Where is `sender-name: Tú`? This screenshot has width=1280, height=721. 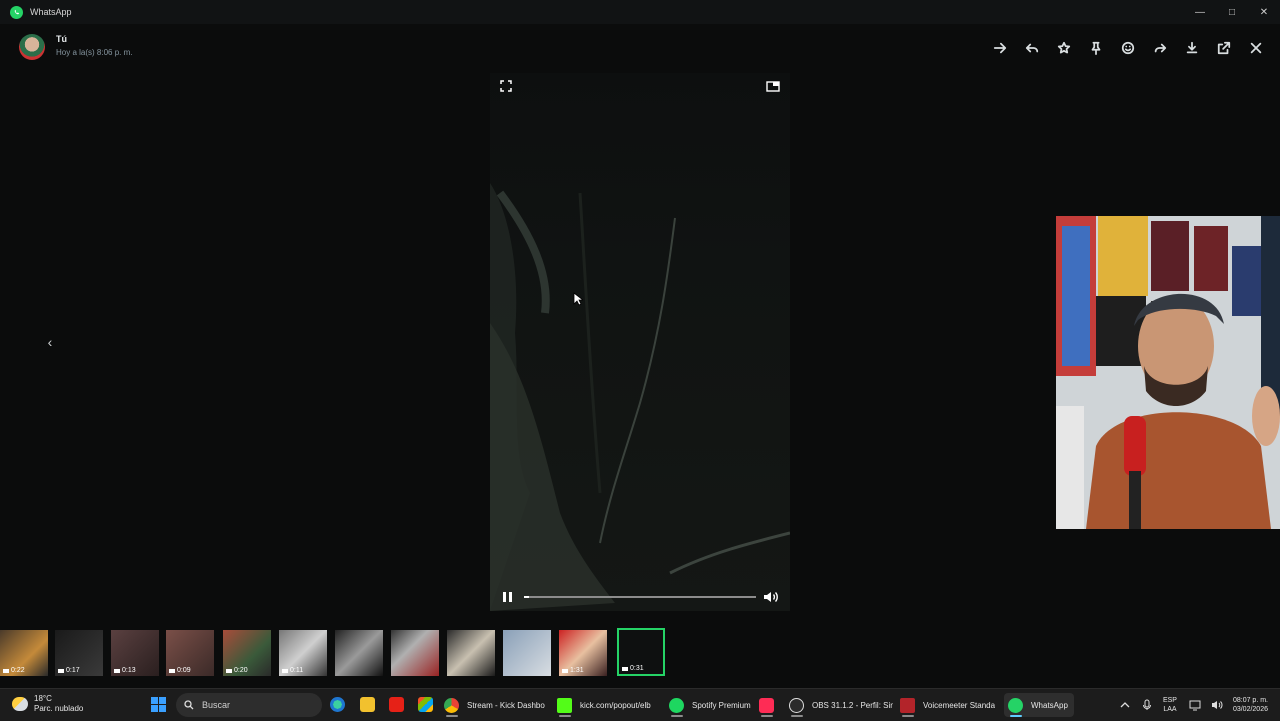
sender-name: Tú is located at coordinates (61, 39).